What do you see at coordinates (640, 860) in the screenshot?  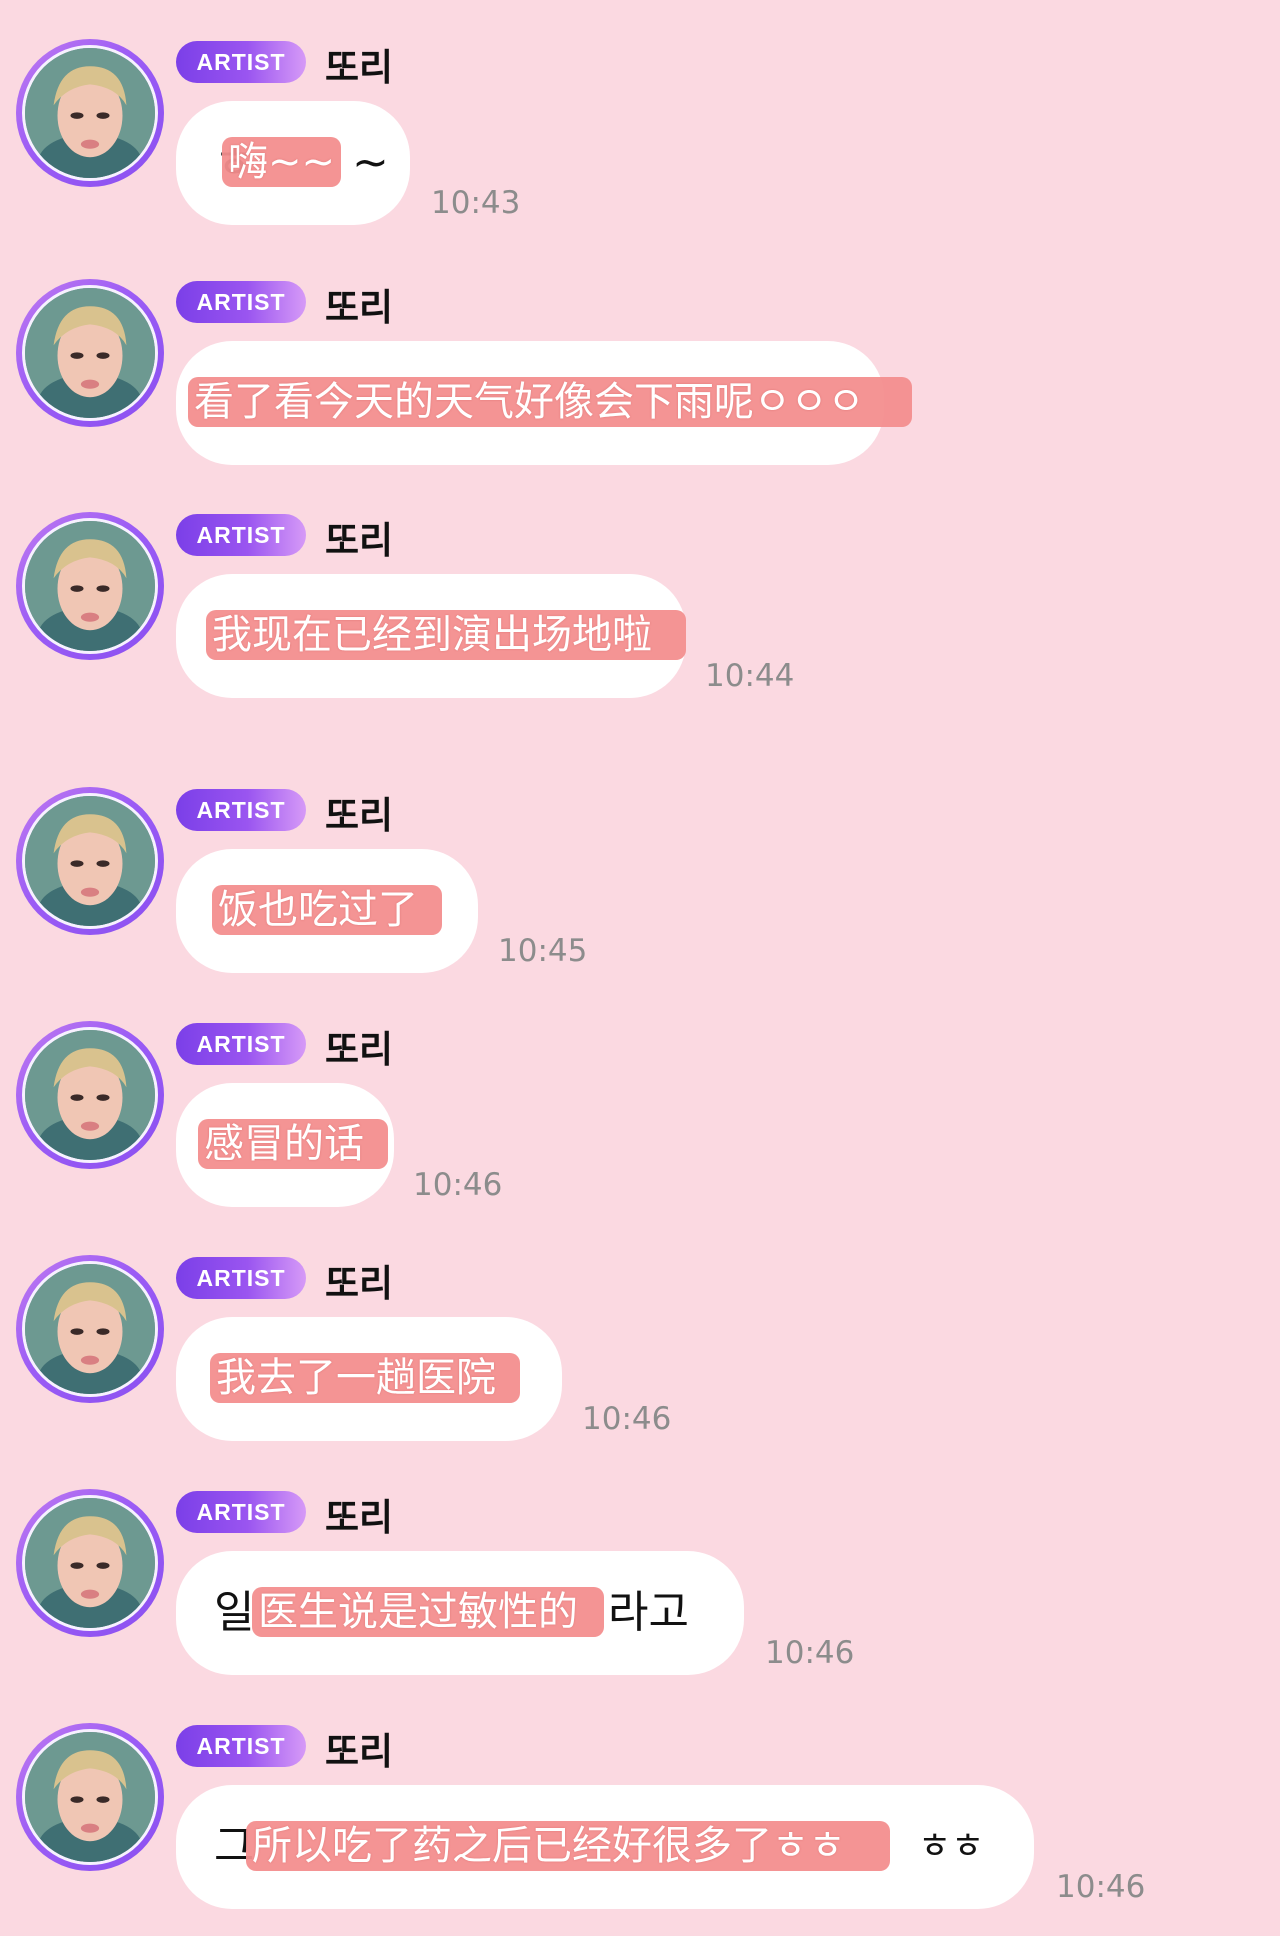 I see `chat-message: ARTIST 또리 饭也吃过了 10:45` at bounding box center [640, 860].